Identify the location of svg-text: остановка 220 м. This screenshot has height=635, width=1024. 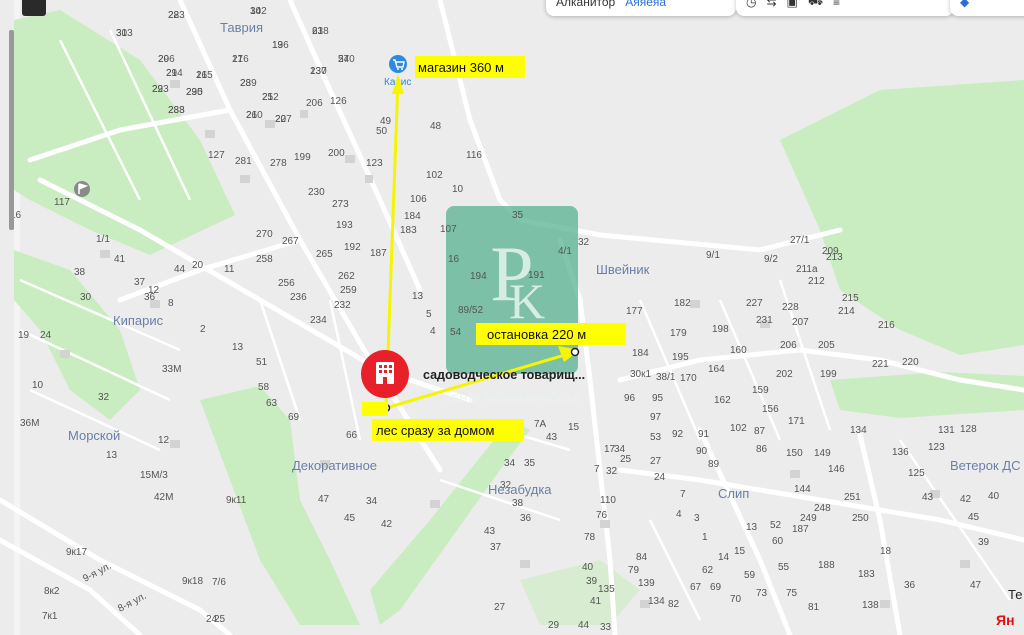
(536, 334).